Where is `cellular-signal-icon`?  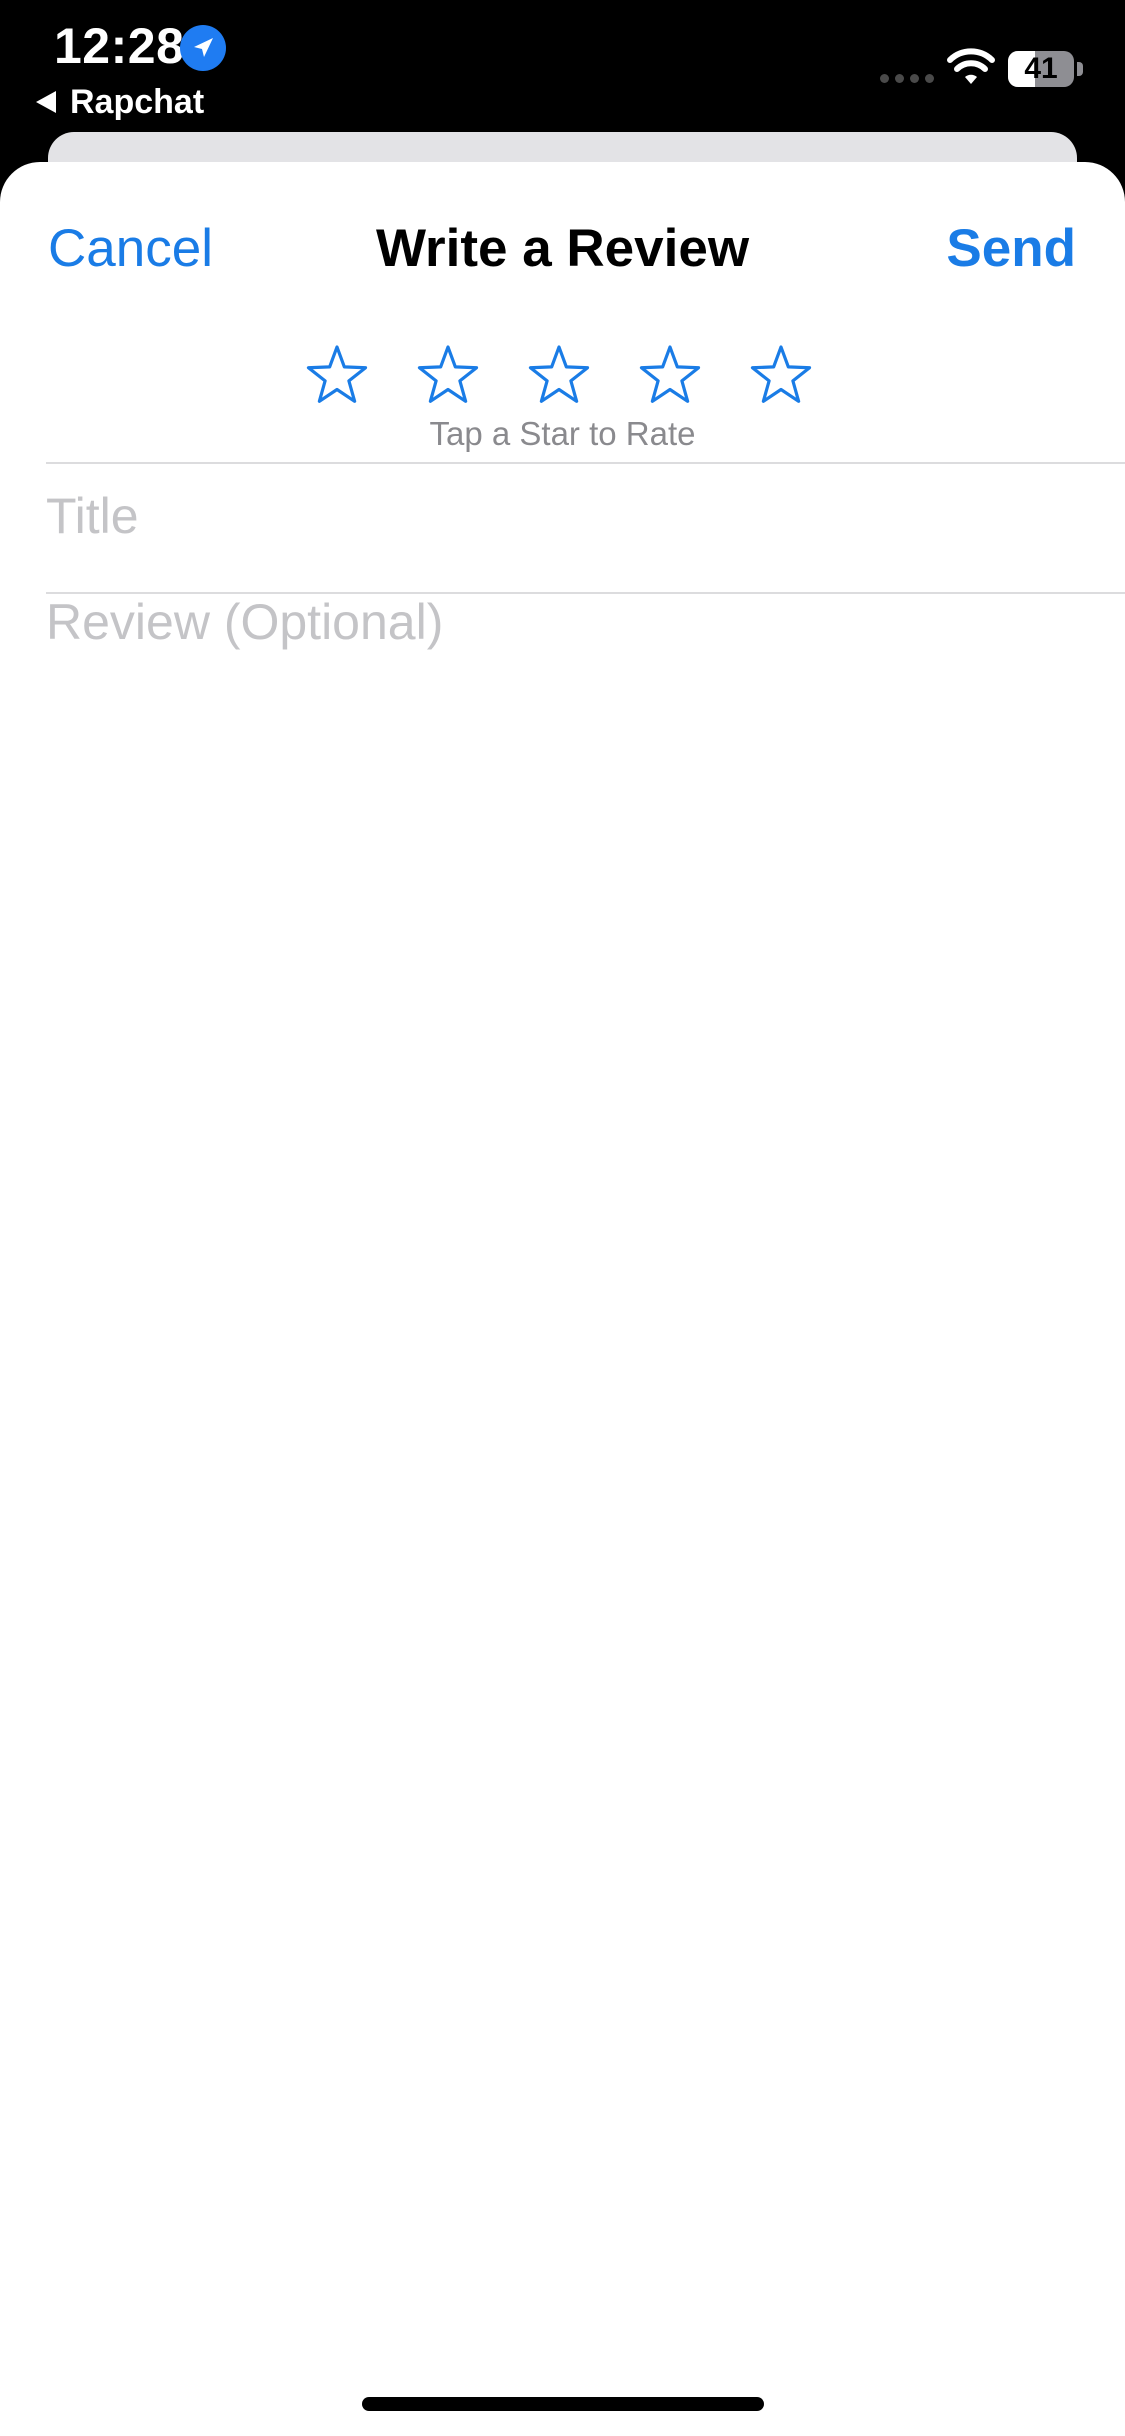 cellular-signal-icon is located at coordinates (907, 78).